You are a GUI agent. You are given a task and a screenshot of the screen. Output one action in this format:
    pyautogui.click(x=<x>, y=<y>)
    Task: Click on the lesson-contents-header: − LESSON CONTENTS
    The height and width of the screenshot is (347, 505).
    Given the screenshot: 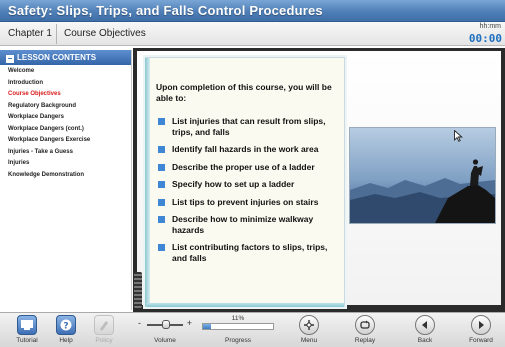 What is the action you would take?
    pyautogui.click(x=65, y=57)
    